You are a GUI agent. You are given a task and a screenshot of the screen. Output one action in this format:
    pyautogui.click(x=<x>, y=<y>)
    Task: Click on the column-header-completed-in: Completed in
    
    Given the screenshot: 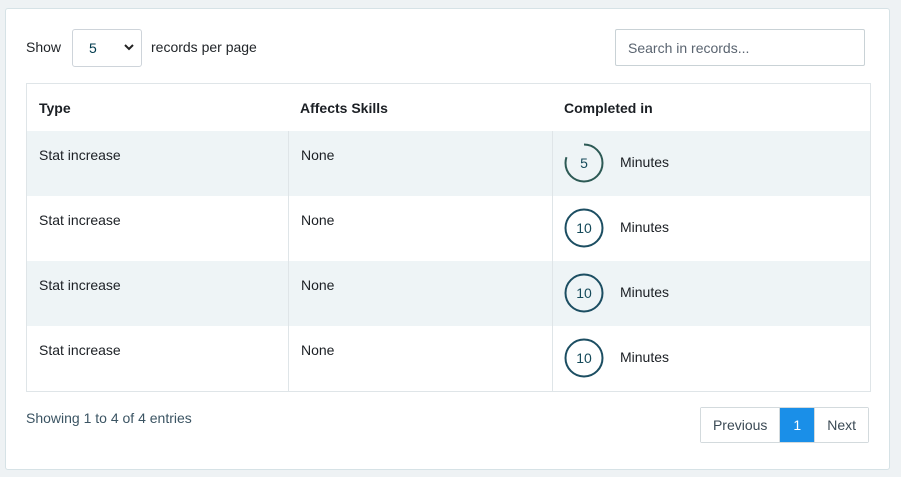 What is the action you would take?
    pyautogui.click(x=608, y=108)
    